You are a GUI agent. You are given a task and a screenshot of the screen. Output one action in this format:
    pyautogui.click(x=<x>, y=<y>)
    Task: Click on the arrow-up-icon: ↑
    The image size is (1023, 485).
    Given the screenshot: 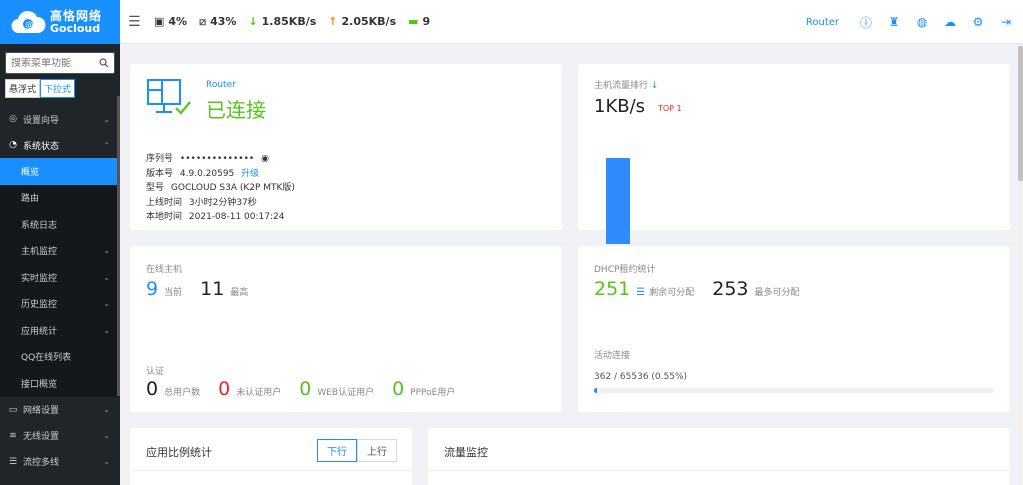 What is the action you would take?
    pyautogui.click(x=333, y=21)
    